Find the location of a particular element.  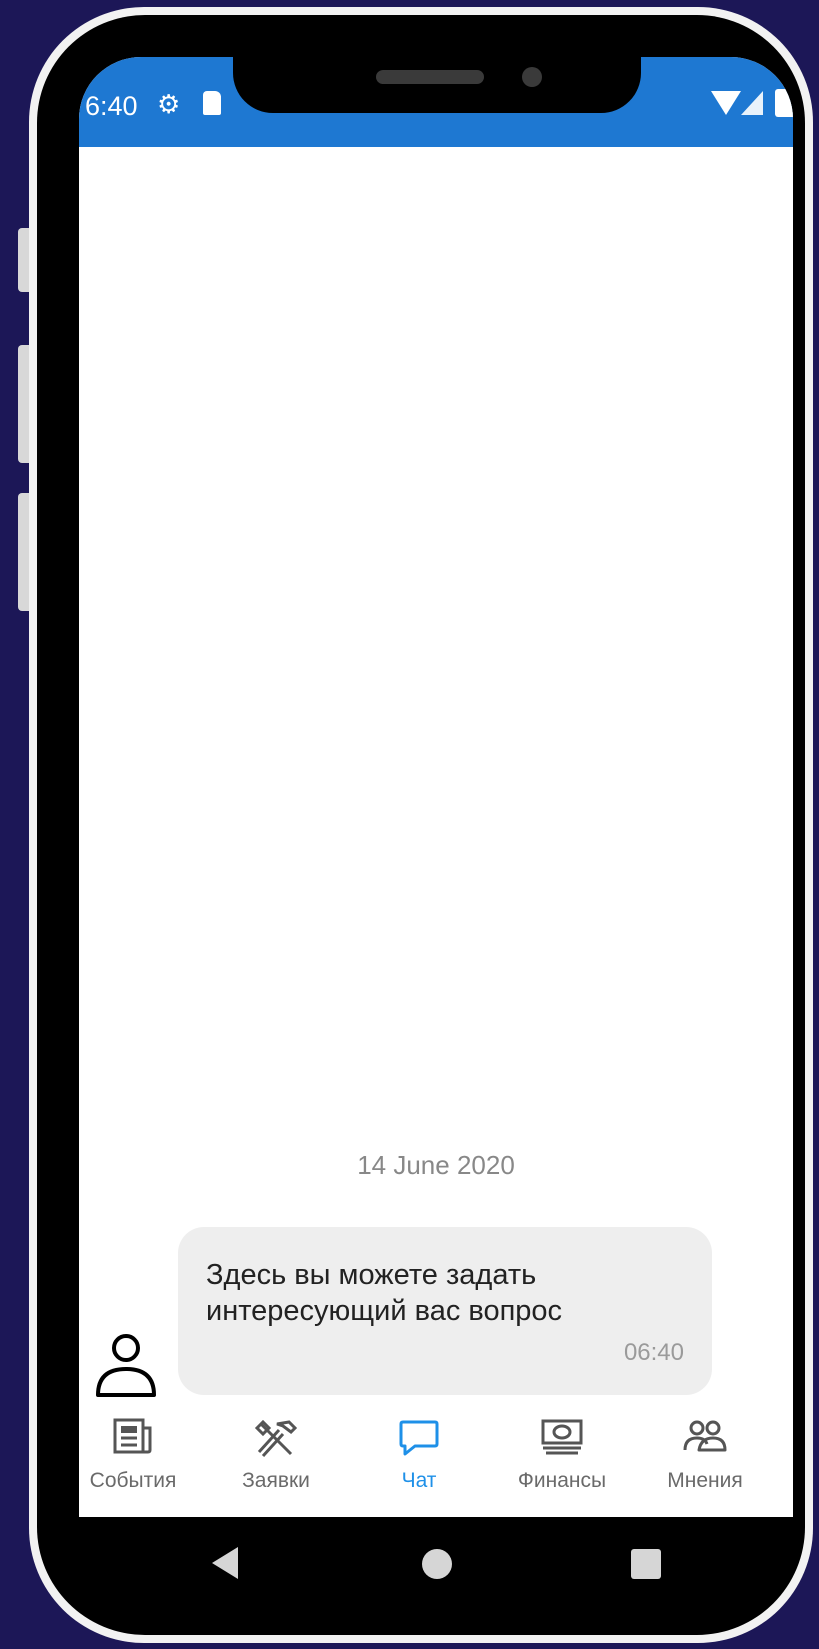

phone-notch is located at coordinates (437, 85).